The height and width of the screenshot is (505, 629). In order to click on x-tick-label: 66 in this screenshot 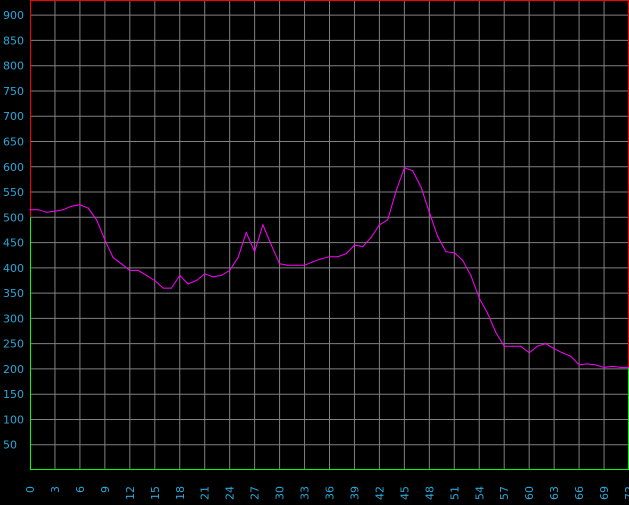, I will do `click(579, 493)`.